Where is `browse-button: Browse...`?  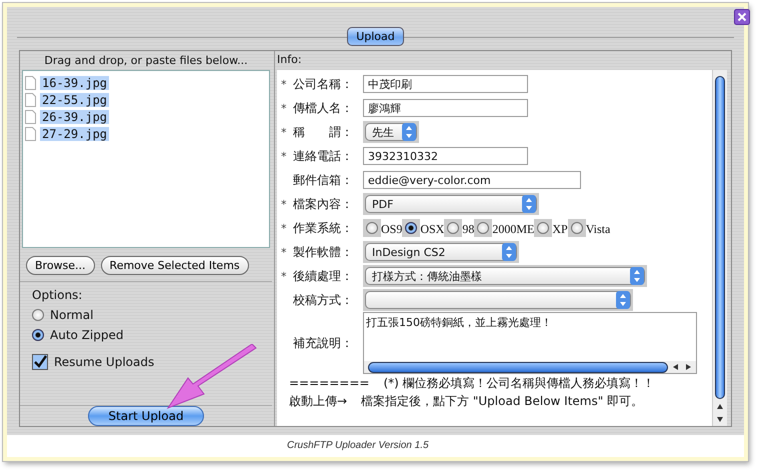 browse-button: Browse... is located at coordinates (60, 266).